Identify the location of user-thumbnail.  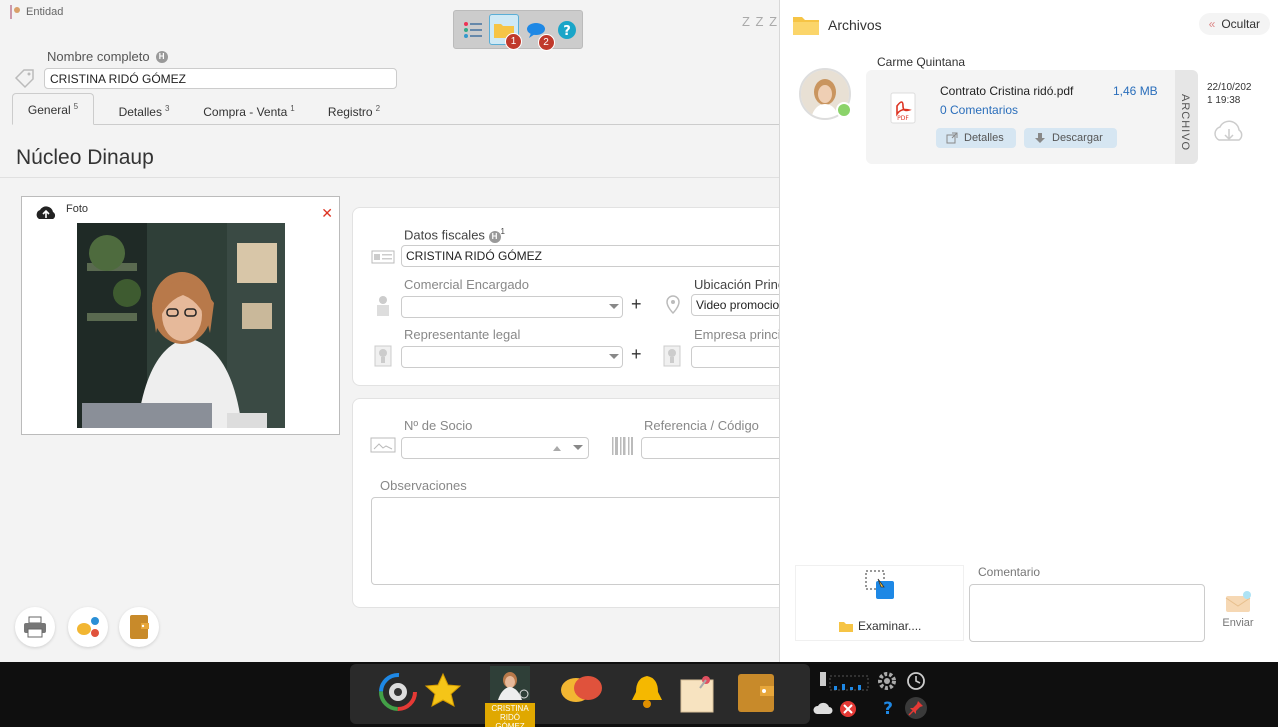
(510, 683).